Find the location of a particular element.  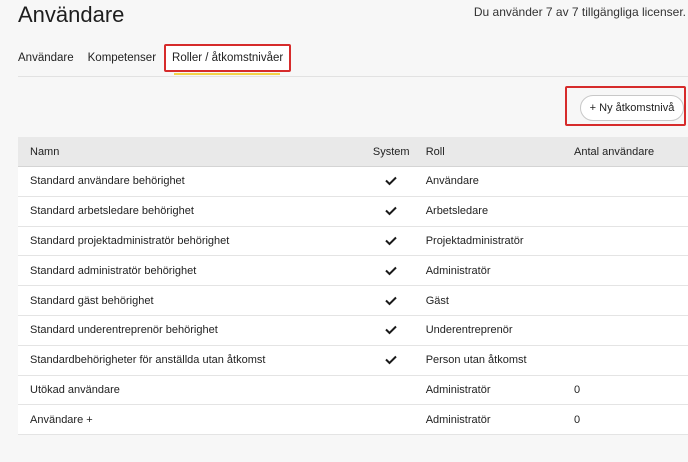

table-row: Standard gäst behörighet Gäst is located at coordinates (353, 300).